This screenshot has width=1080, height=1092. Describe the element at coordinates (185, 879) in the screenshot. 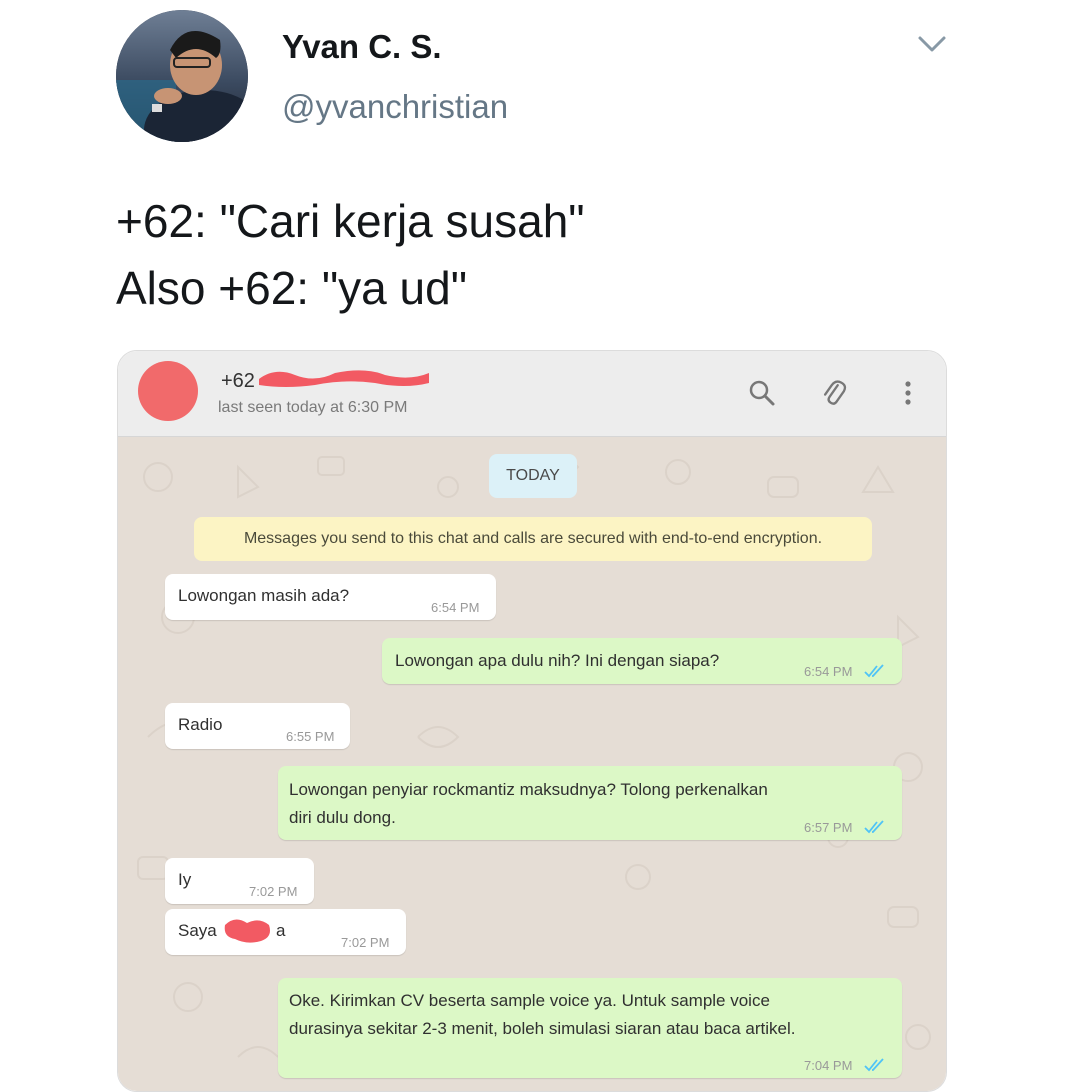

I see `message-text: Iy` at that location.